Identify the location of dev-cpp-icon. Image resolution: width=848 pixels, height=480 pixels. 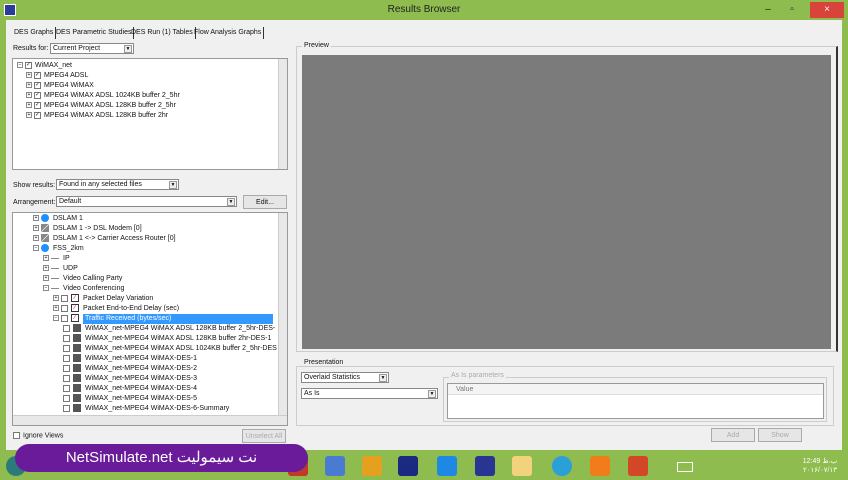
(485, 466).